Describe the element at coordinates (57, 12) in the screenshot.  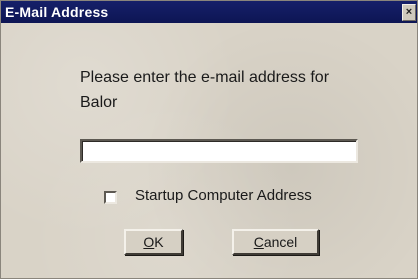
I see `window-title: E-Mail Address` at that location.